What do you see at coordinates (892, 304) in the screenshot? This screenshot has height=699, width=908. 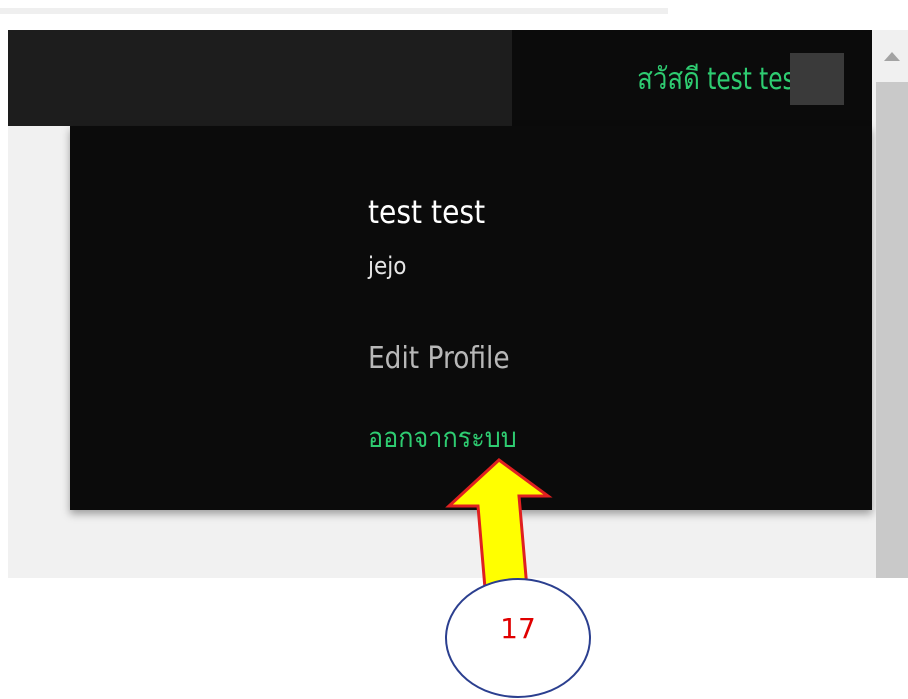 I see `vertical-scrollbar` at bounding box center [892, 304].